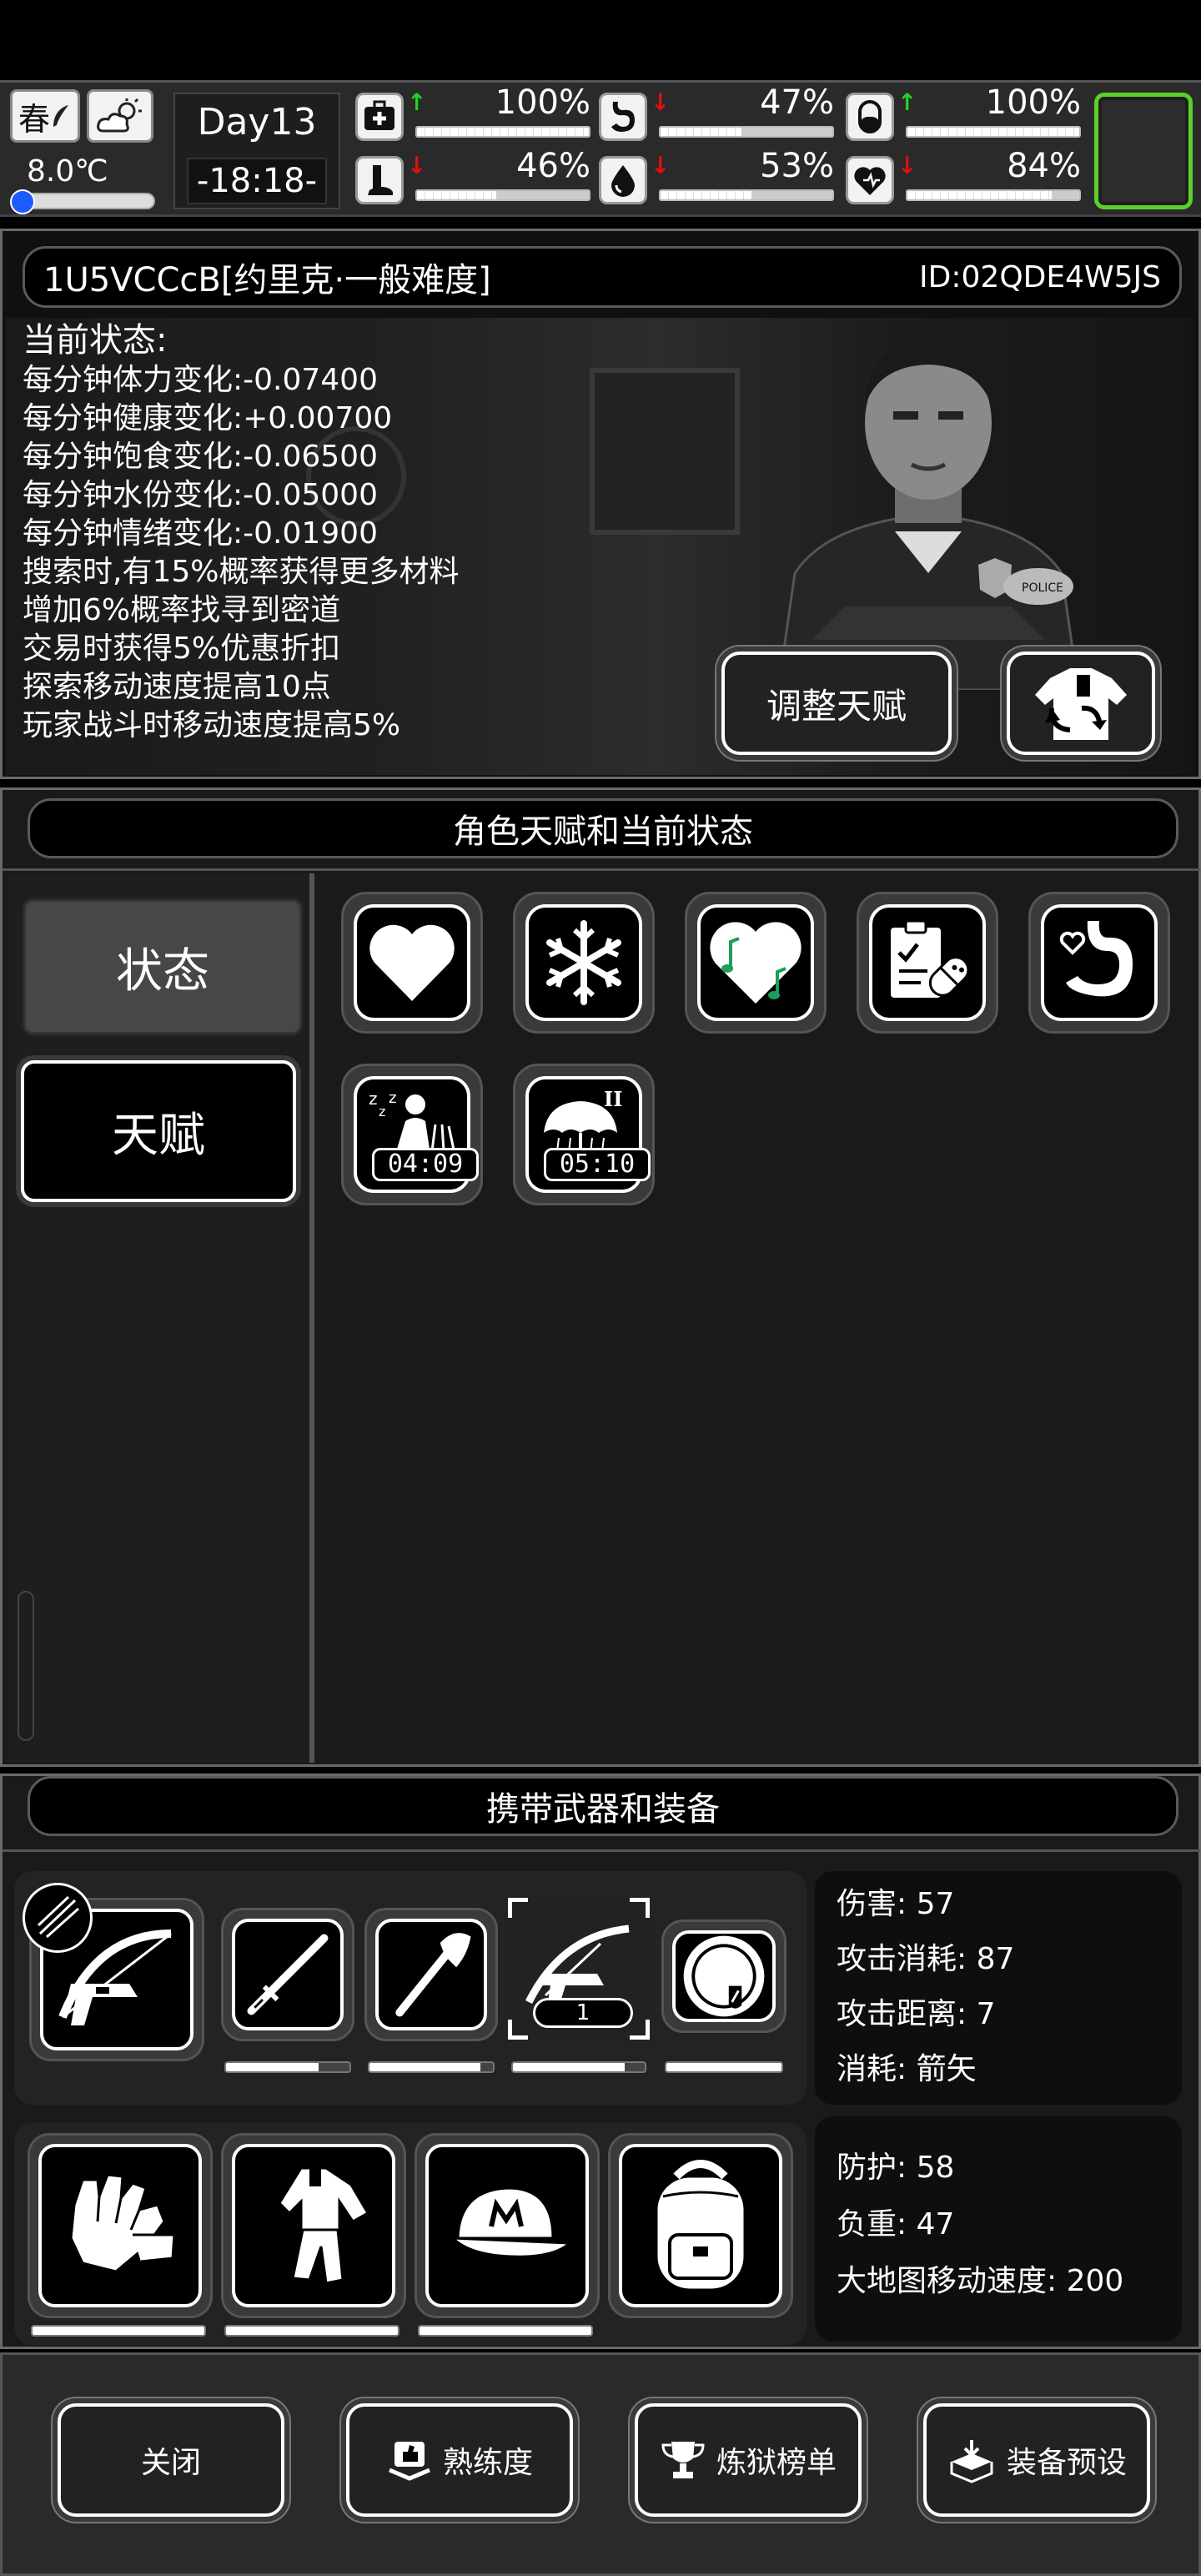  I want to click on tab-scrollbar, so click(26, 1666).